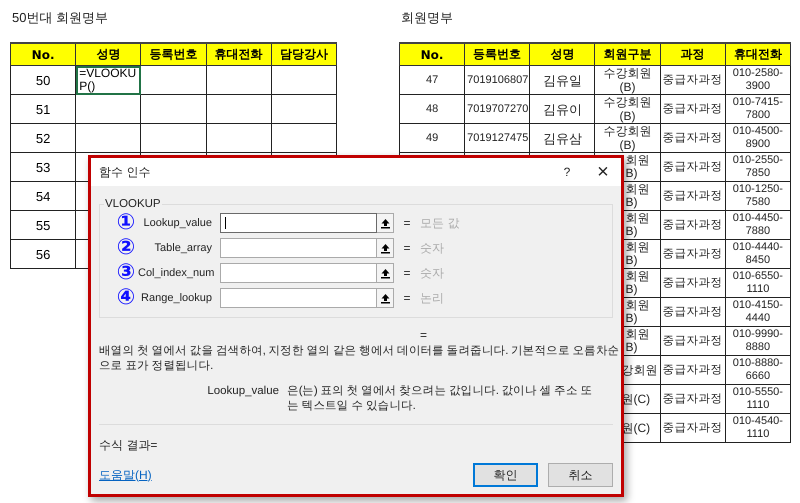  What do you see at coordinates (177, 223) in the screenshot?
I see `argument-label: Lookup_value` at bounding box center [177, 223].